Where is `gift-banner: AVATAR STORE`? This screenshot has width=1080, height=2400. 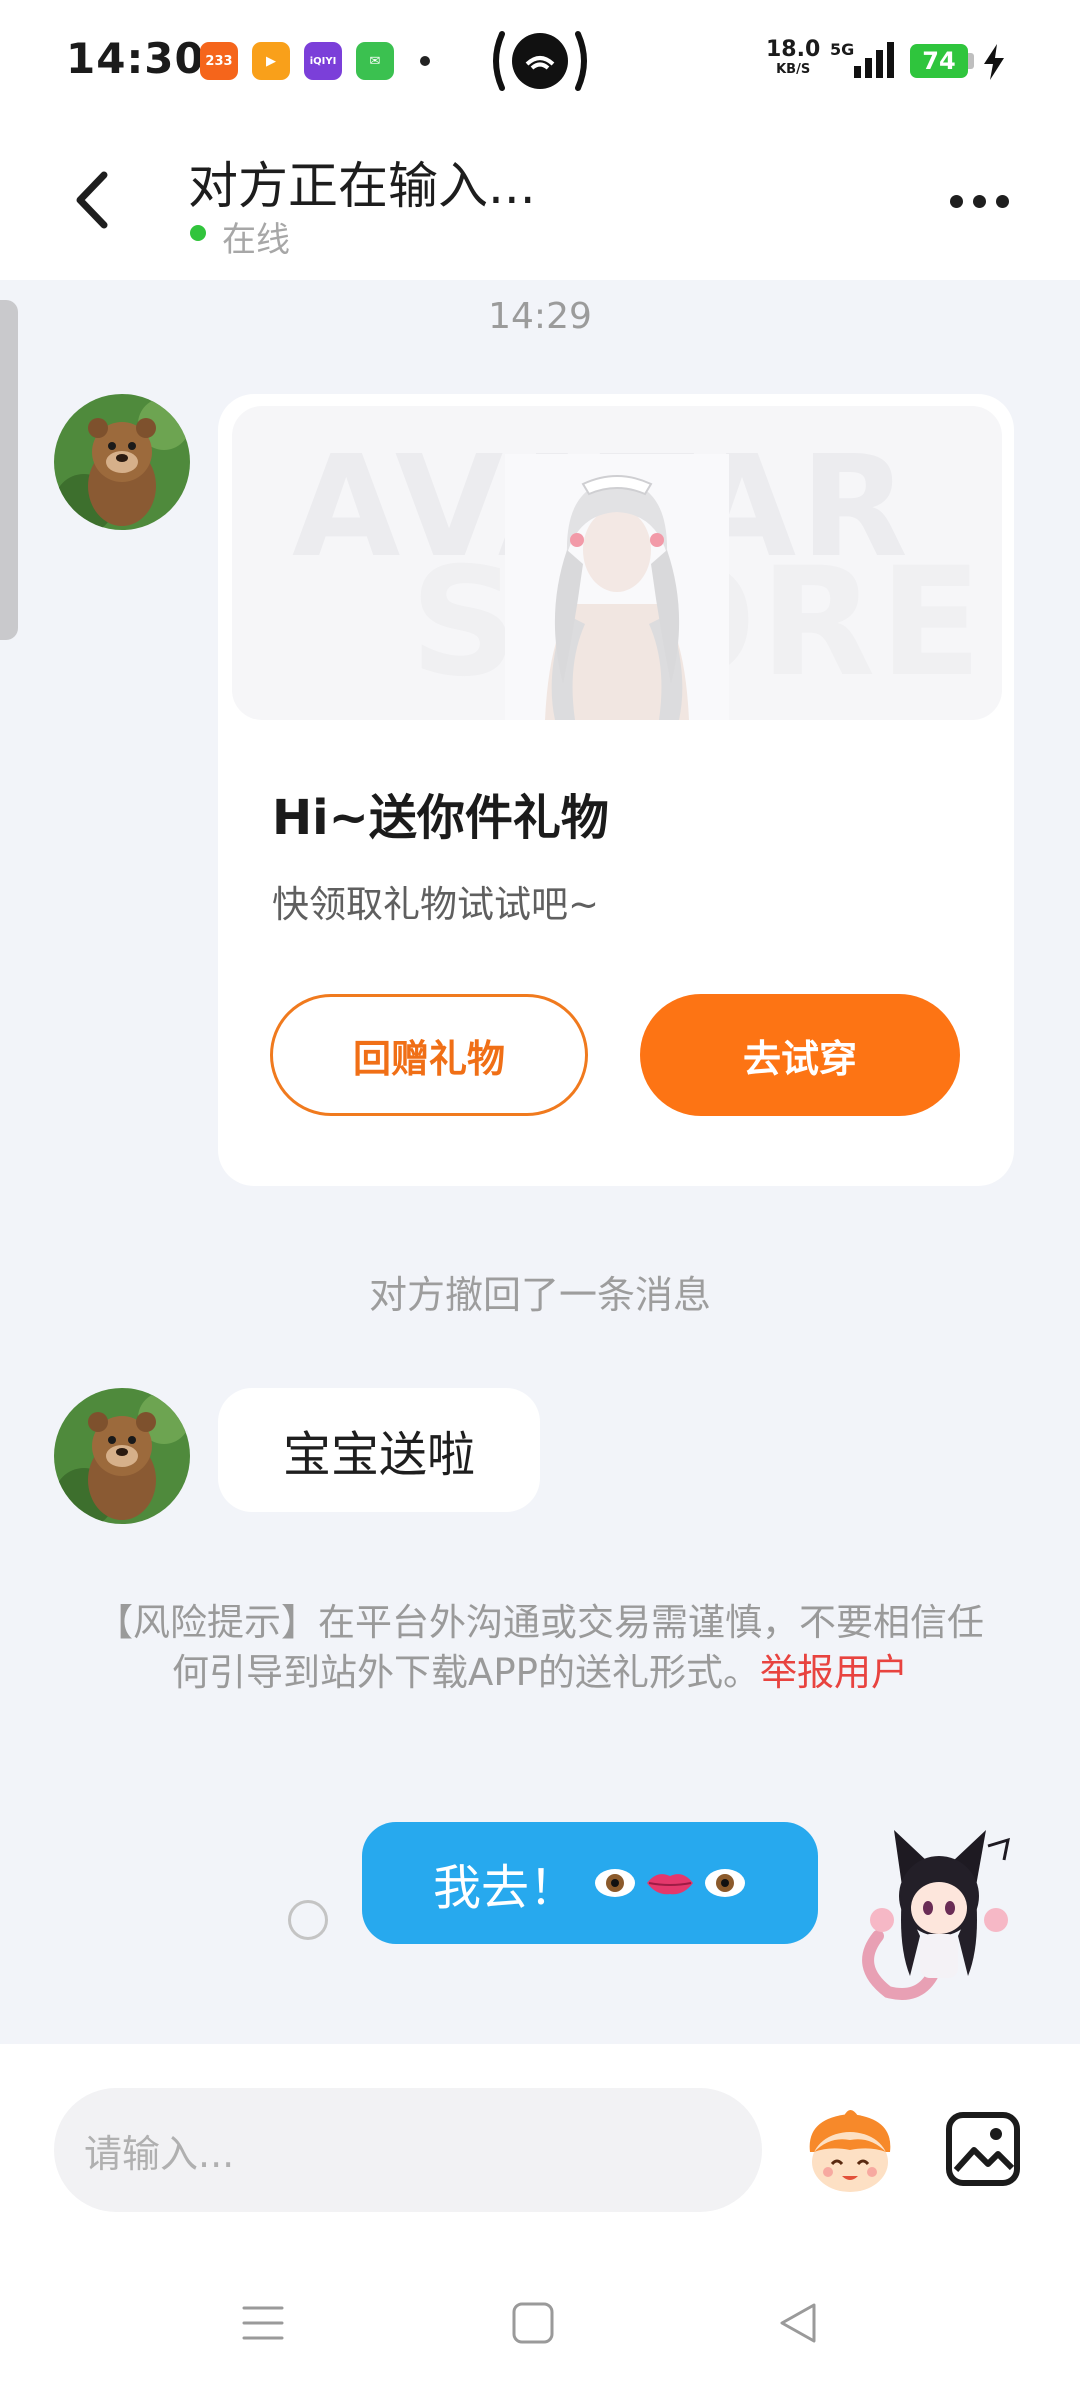 gift-banner: AVATAR STORE is located at coordinates (617, 563).